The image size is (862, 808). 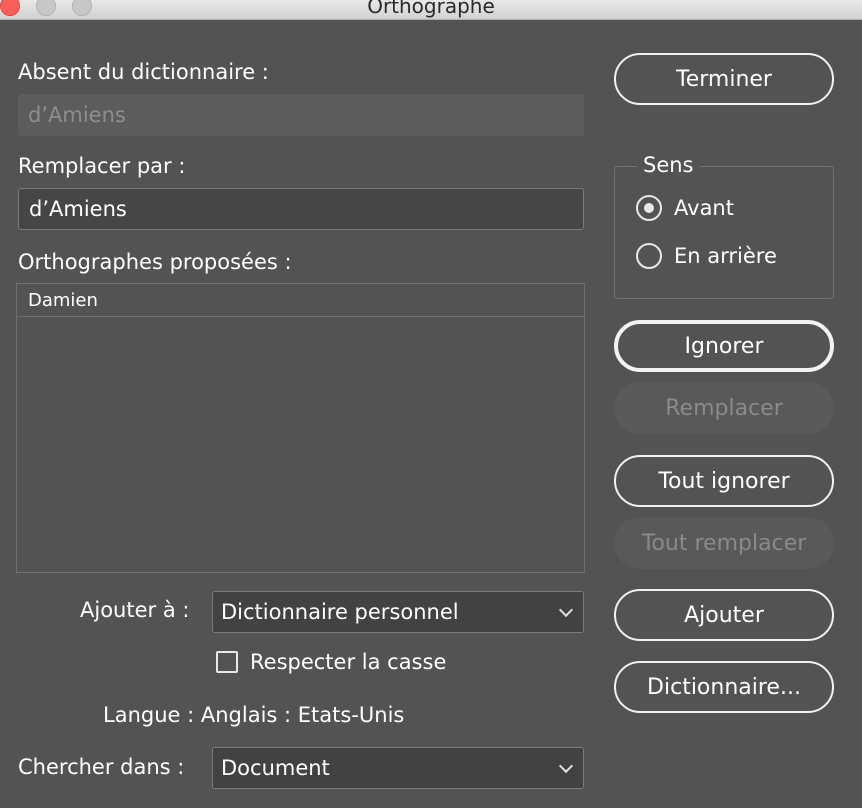 I want to click on search-in-label: Chercher dans :, so click(x=101, y=767).